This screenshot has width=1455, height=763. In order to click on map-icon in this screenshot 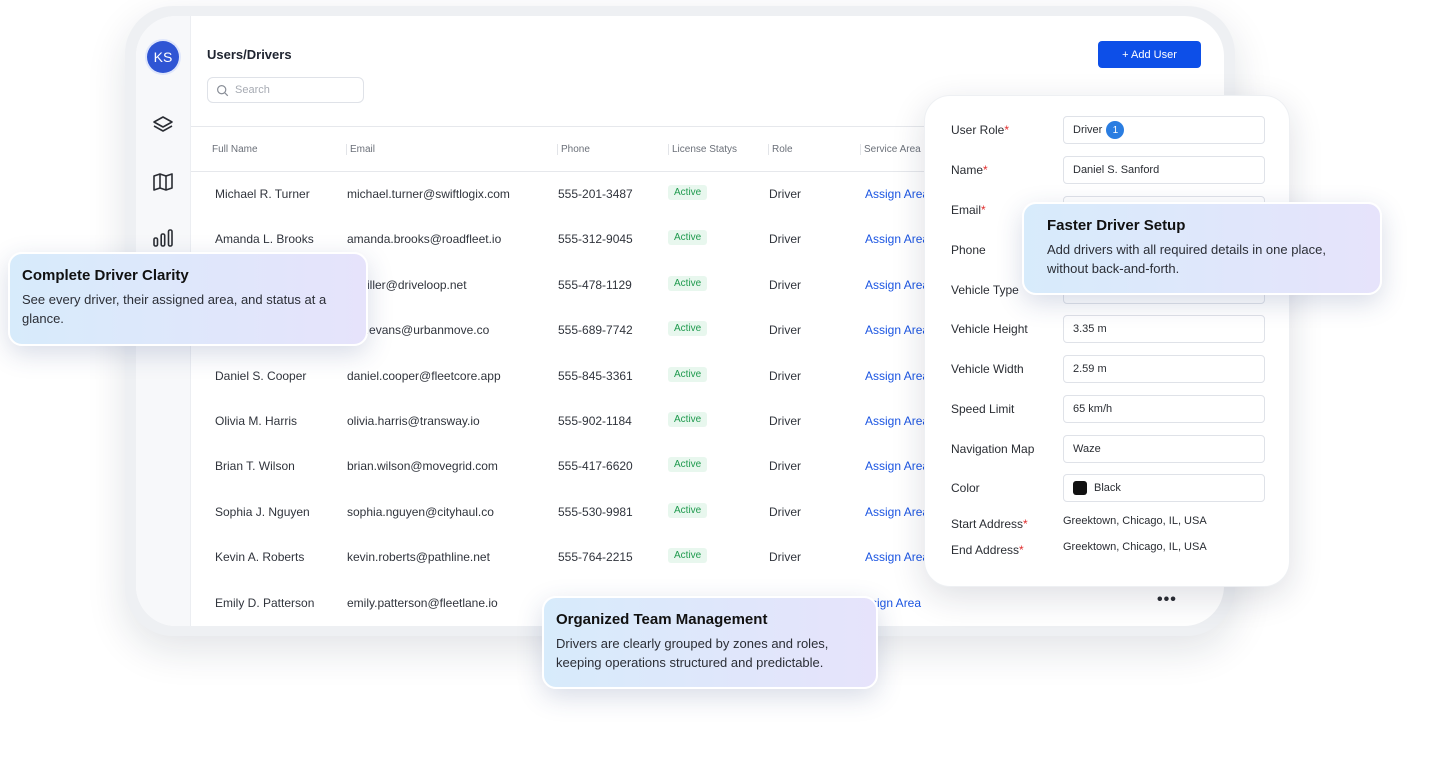, I will do `click(163, 182)`.